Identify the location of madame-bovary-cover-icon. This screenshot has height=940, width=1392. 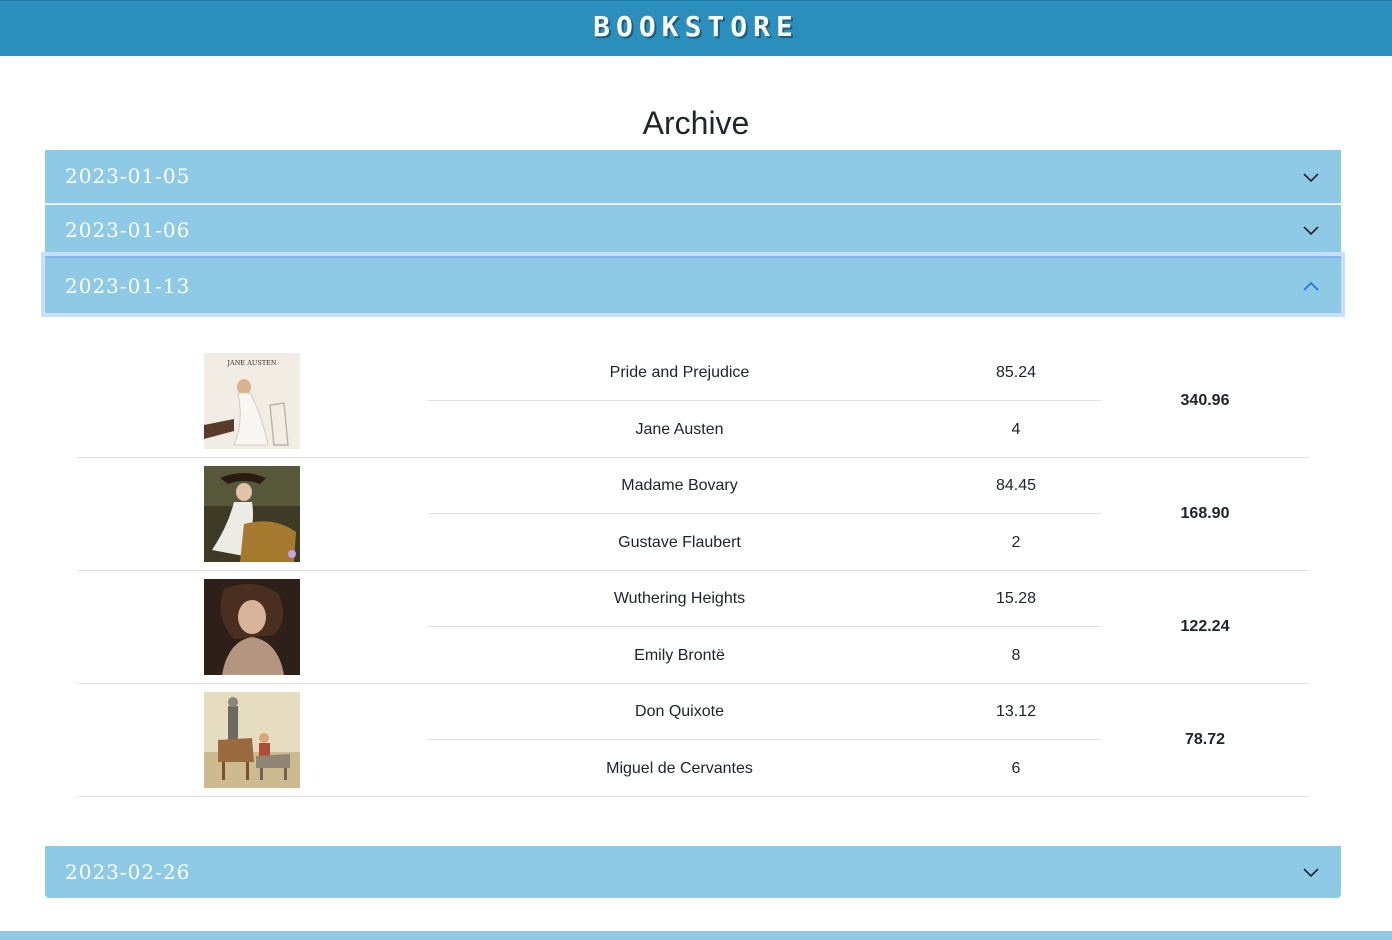
(252, 514).